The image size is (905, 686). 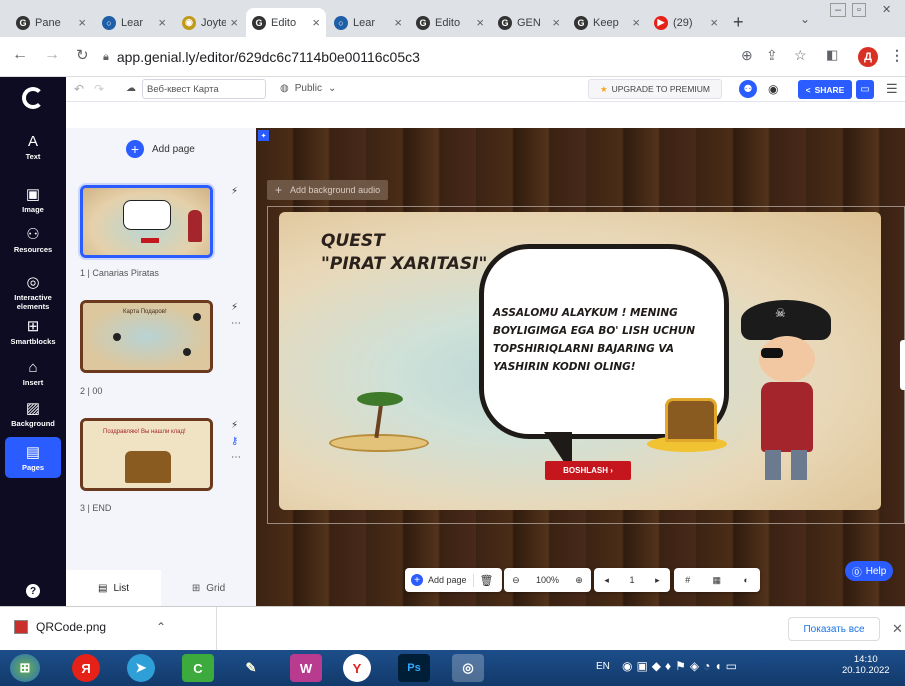 What do you see at coordinates (86, 668) in the screenshot?
I see `yandex-icon: Я` at bounding box center [86, 668].